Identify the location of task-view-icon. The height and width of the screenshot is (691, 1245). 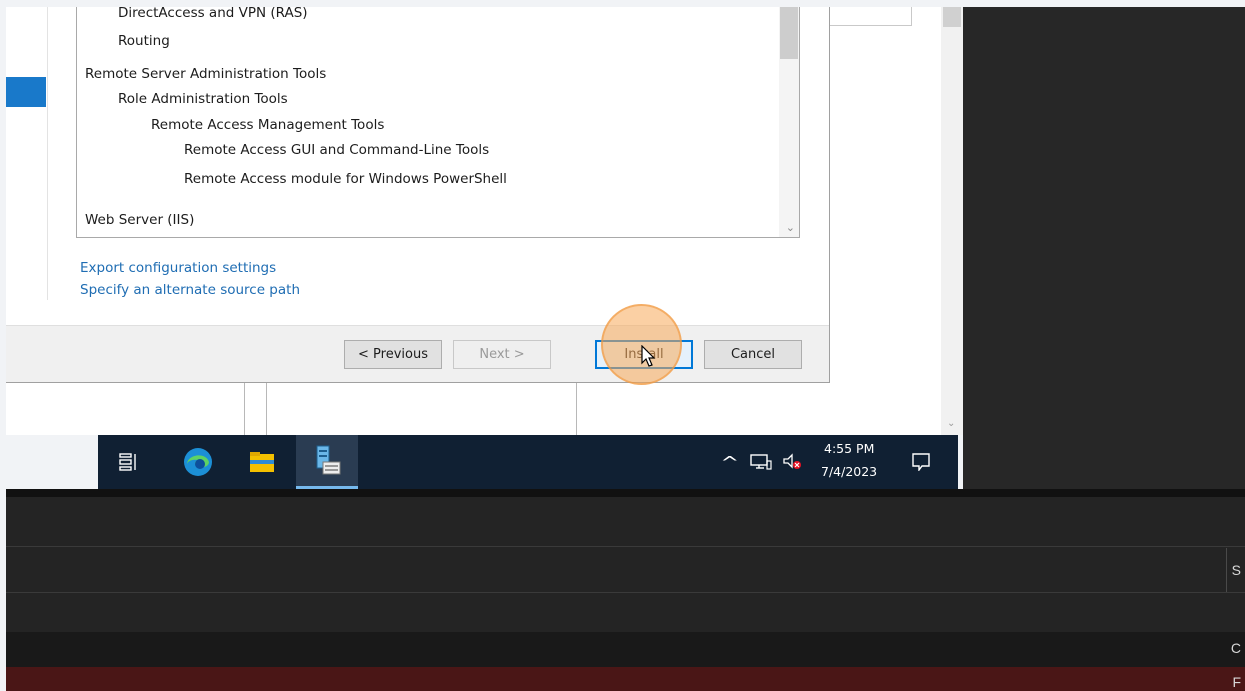
(127, 462).